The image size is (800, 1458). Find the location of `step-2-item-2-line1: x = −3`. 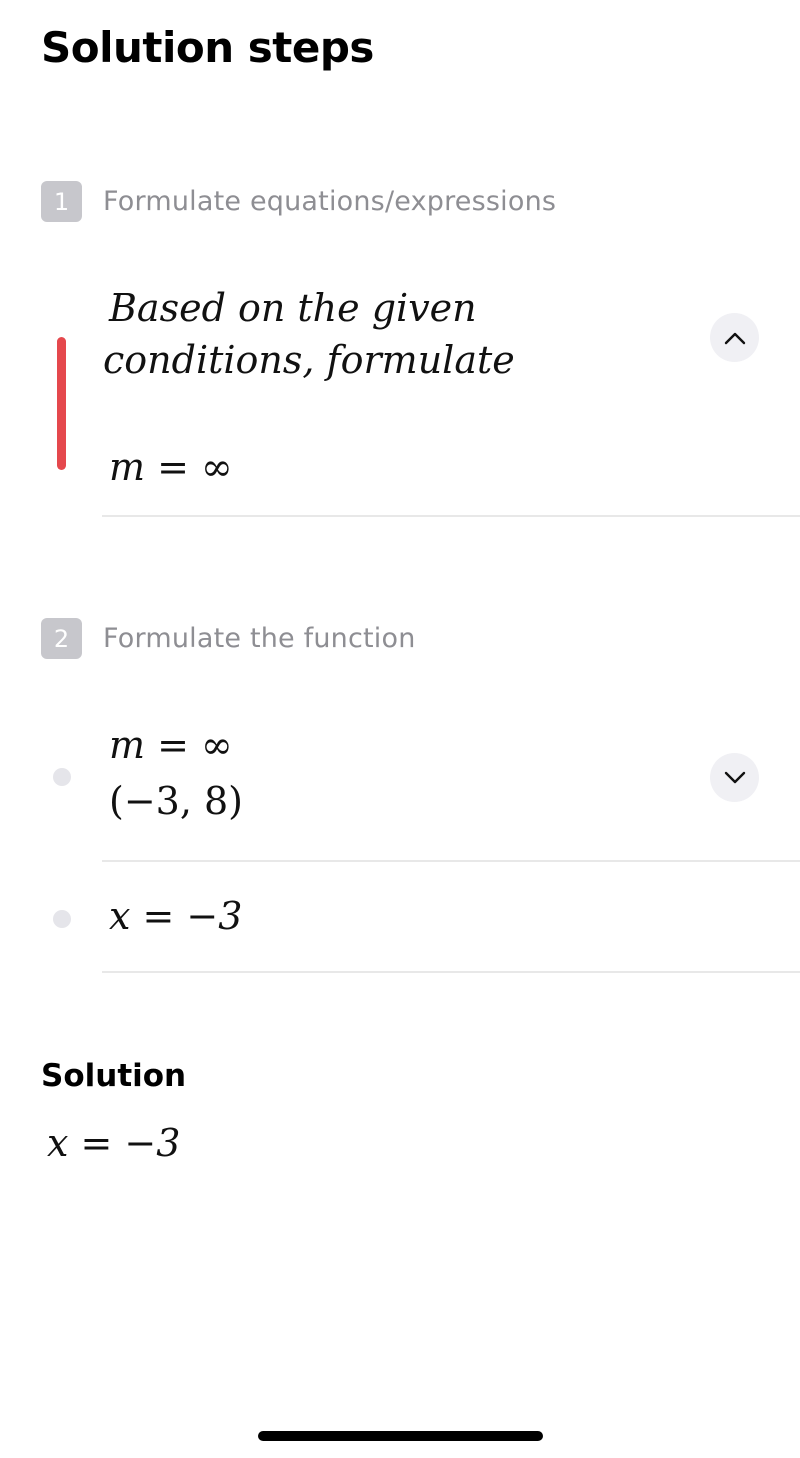

step-2-item-2-line1: x = −3 is located at coordinates (176, 916).